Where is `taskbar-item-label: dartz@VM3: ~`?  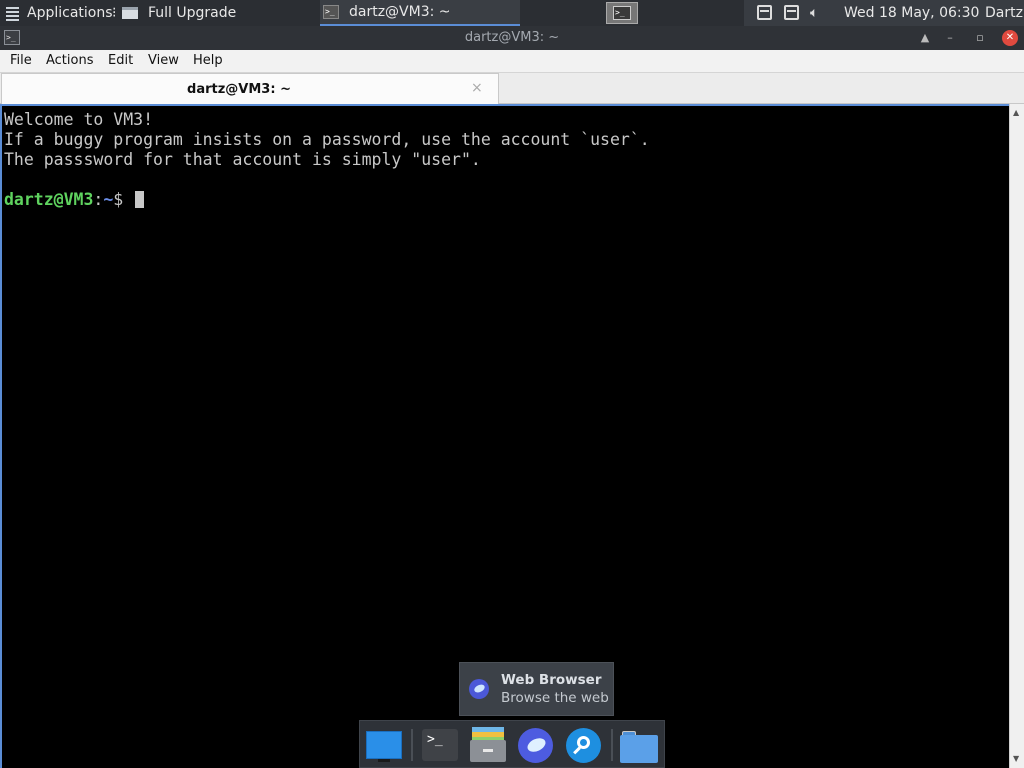 taskbar-item-label: dartz@VM3: ~ is located at coordinates (400, 12).